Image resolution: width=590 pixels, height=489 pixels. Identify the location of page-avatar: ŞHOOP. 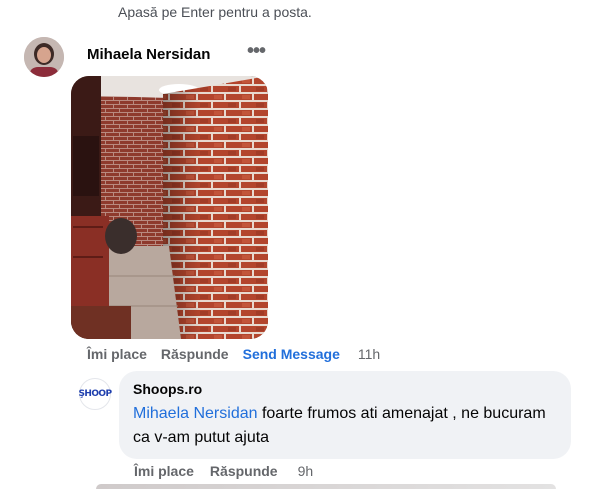
(95, 394).